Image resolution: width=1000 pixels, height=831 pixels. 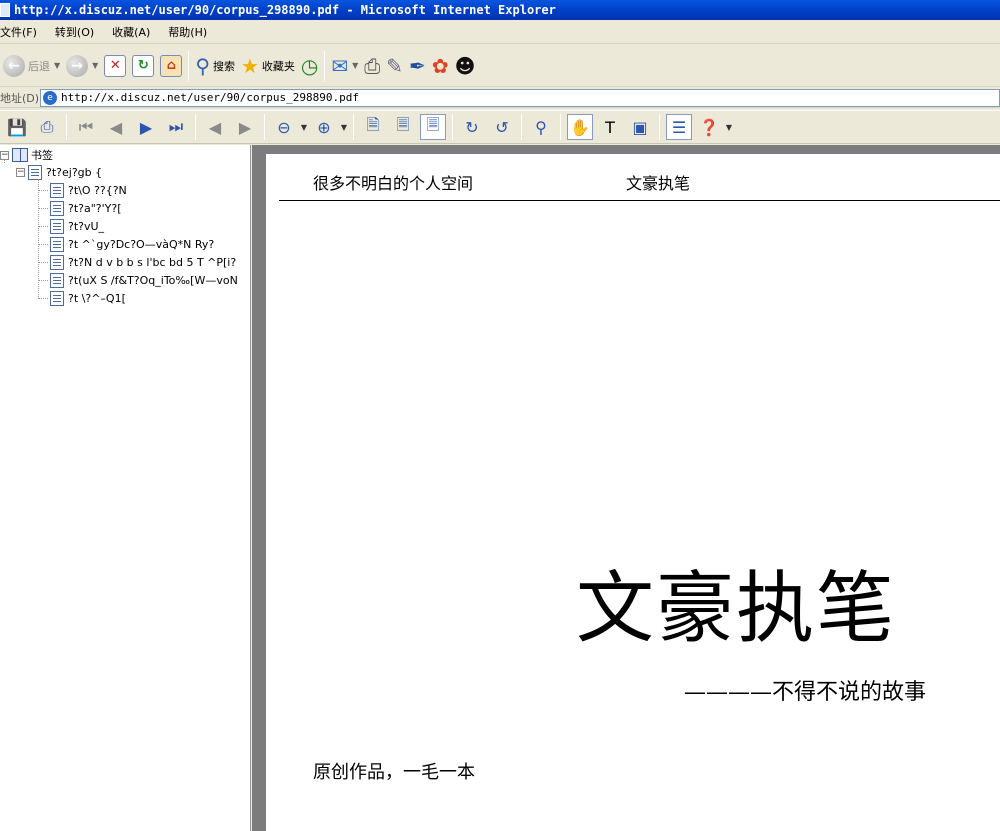 I want to click on bookmark-item-label: ?t?N d v b b s l'bc bd 5 T ^P[i?, so click(x=152, y=262).